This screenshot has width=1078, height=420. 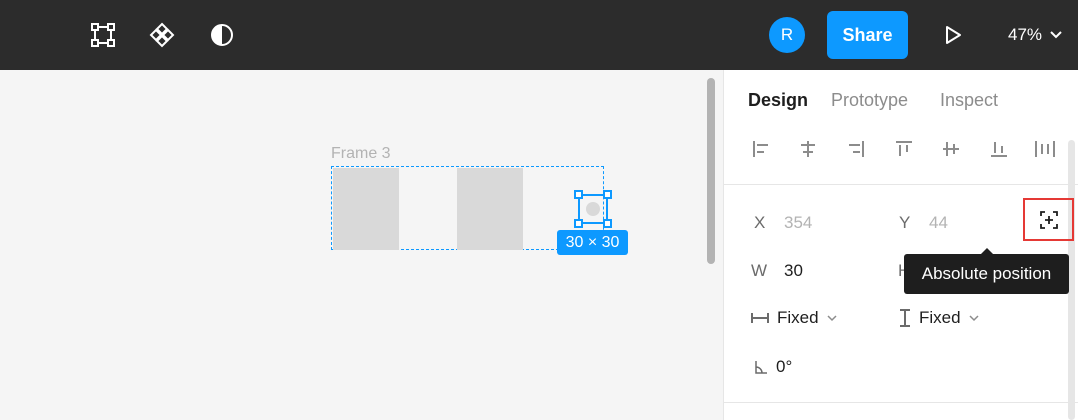 What do you see at coordinates (784, 366) in the screenshot?
I see `rotation-value: 0°` at bounding box center [784, 366].